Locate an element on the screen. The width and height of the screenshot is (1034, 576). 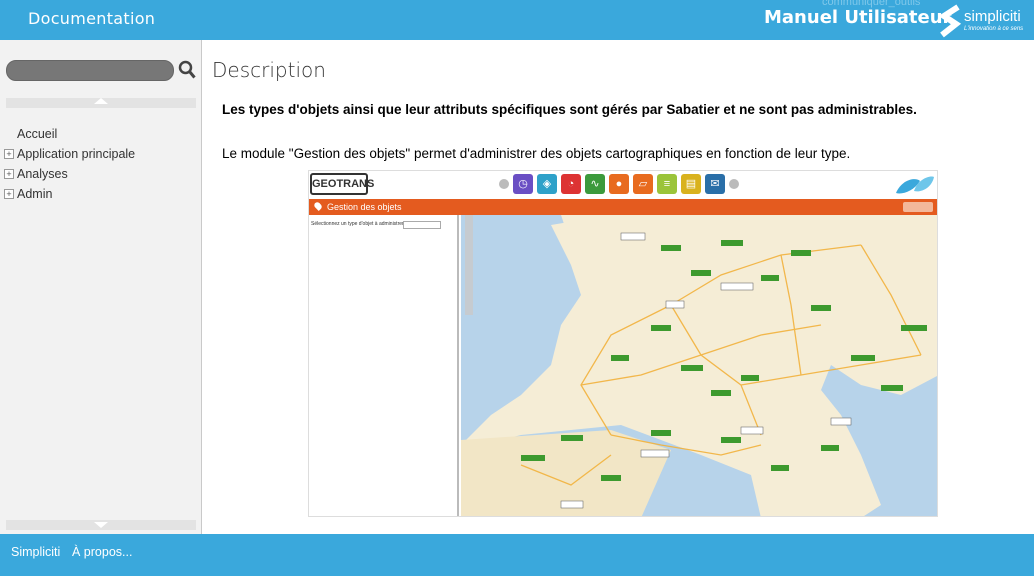
search-icon is located at coordinates (187, 70).